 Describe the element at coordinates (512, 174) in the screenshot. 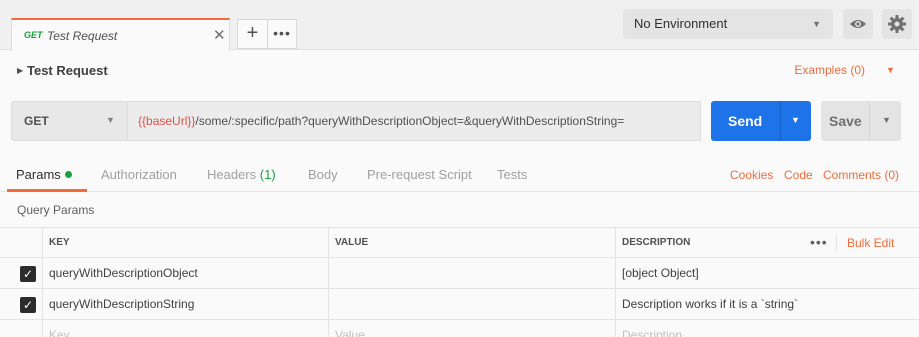

I see `tab-tests: Tests` at that location.